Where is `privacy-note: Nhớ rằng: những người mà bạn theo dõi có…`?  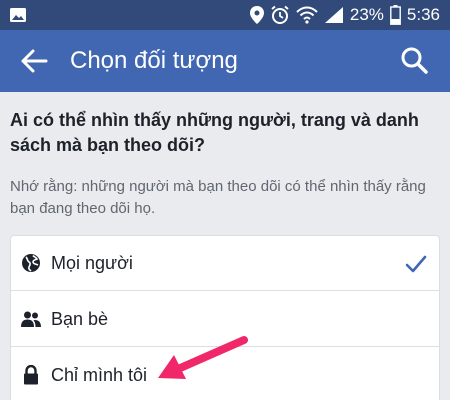
privacy-note: Nhớ rằng: những người mà bạn theo dõi có… is located at coordinates (218, 197).